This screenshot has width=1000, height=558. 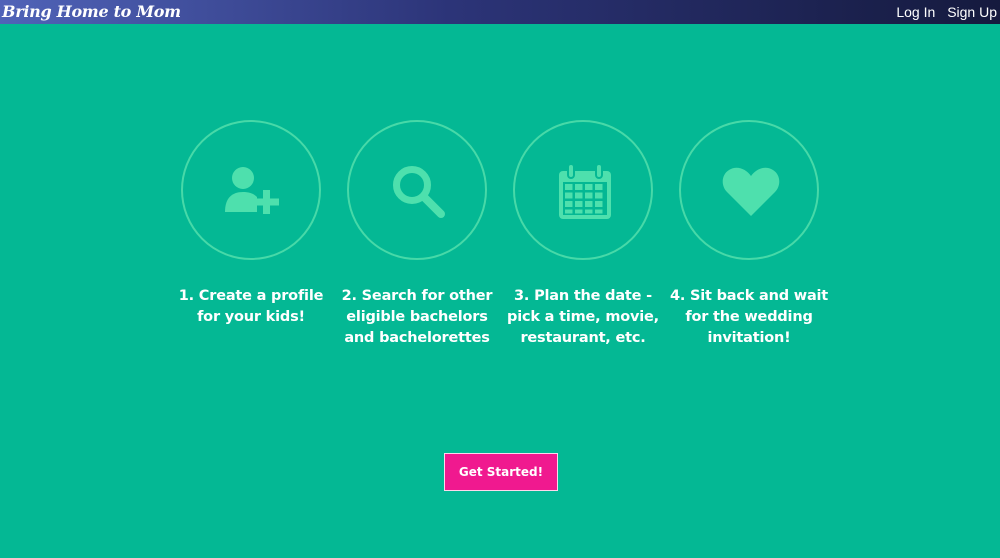 What do you see at coordinates (251, 306) in the screenshot?
I see `step-caption: 1. Create a profile for your kids!` at bounding box center [251, 306].